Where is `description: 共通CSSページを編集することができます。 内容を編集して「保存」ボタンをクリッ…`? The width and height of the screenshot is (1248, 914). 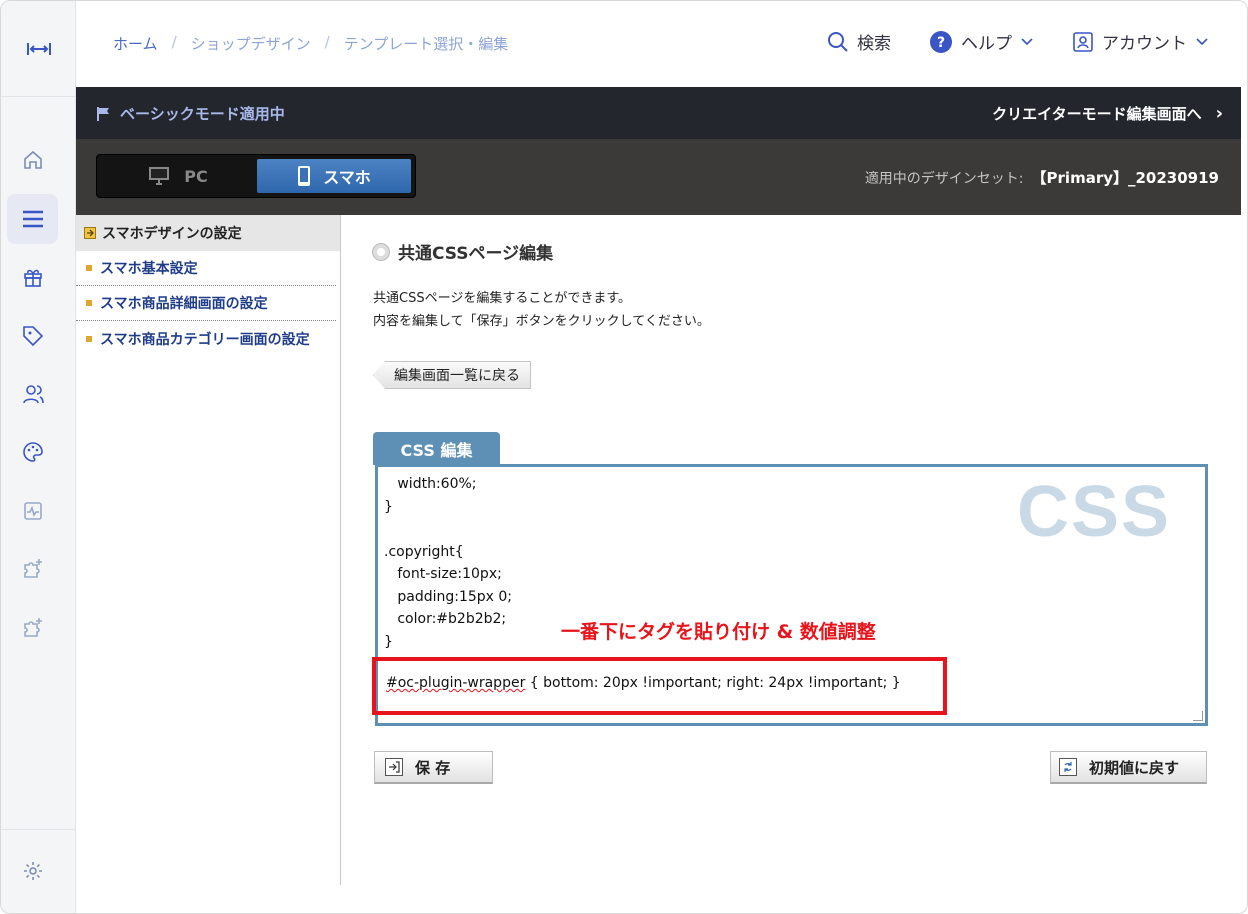 description: 共通CSSページを編集することができます。 内容を編集して「保存」ボタンをクリッ… is located at coordinates (541, 310).